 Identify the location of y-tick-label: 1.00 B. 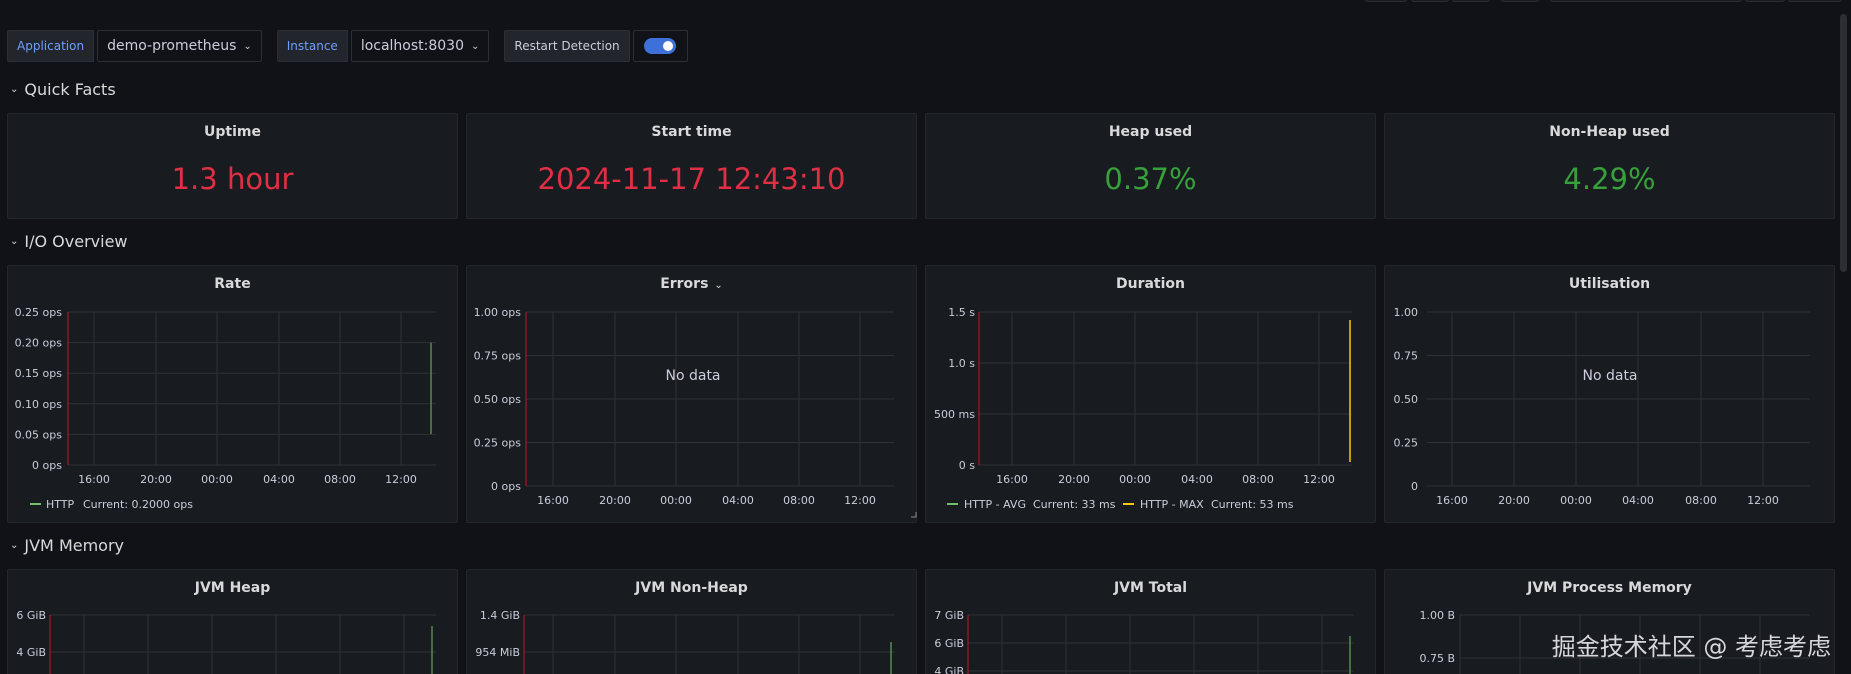
(1437, 615).